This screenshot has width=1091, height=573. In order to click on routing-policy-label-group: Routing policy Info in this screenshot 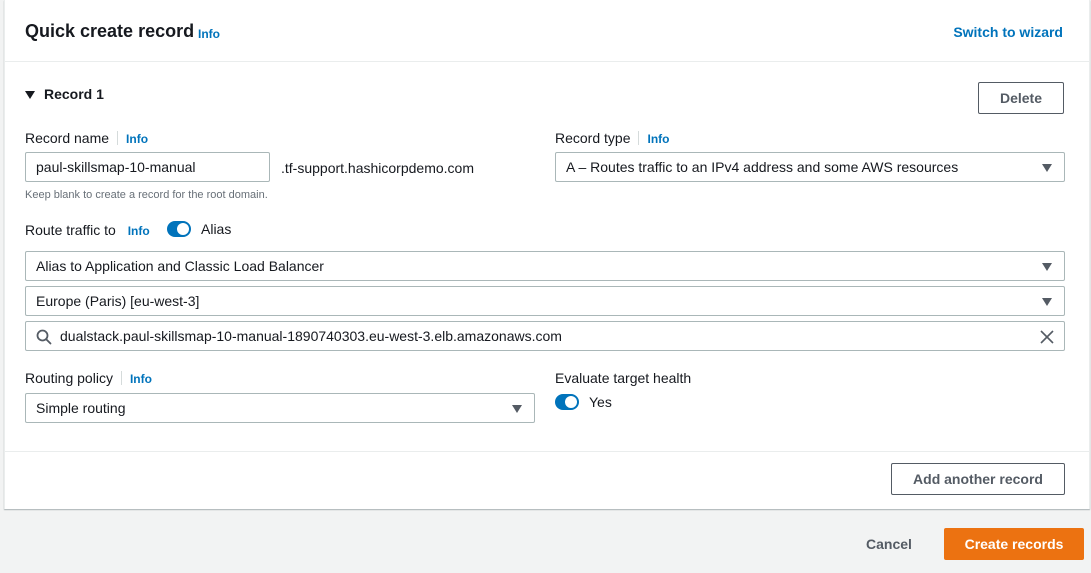, I will do `click(88, 378)`.